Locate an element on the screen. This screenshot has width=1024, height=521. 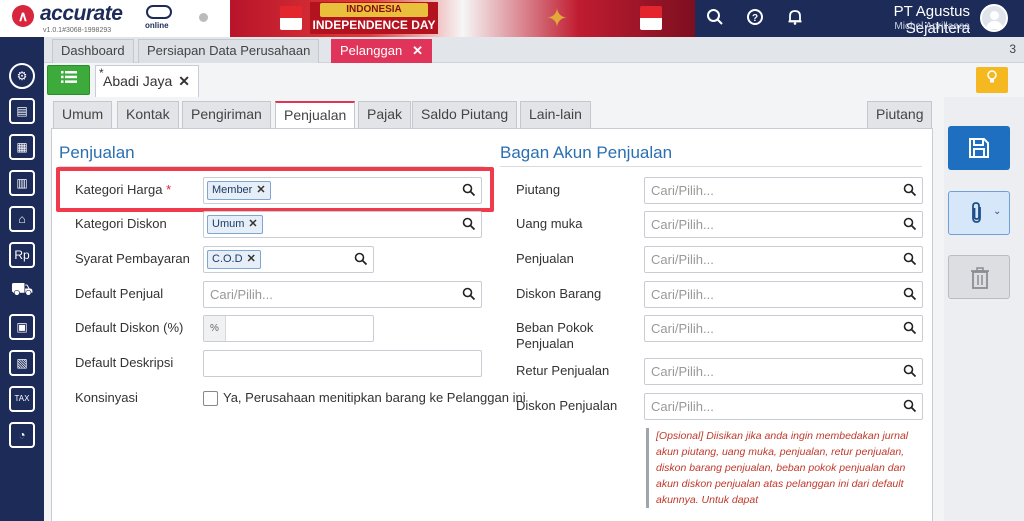
tips-button is located at coordinates (992, 80).